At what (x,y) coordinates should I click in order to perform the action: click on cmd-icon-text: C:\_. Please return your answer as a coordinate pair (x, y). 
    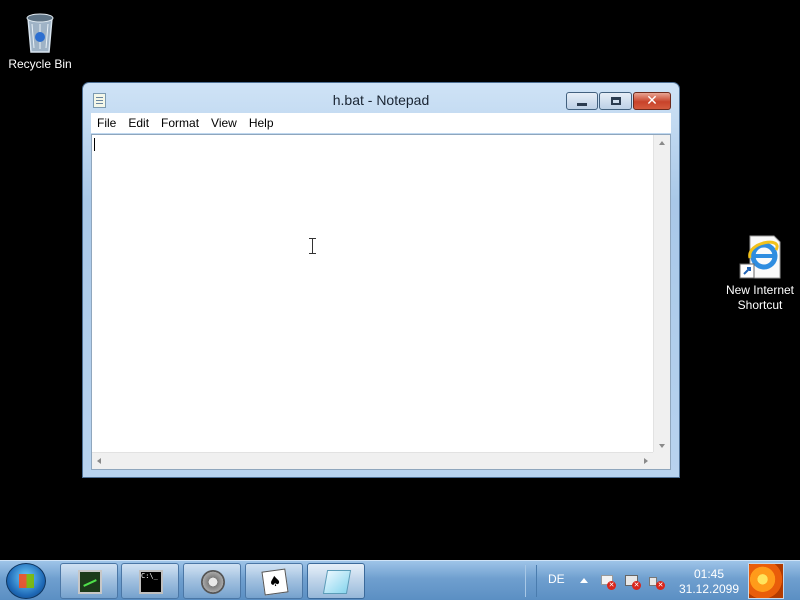
    Looking at the image, I should click on (149, 576).